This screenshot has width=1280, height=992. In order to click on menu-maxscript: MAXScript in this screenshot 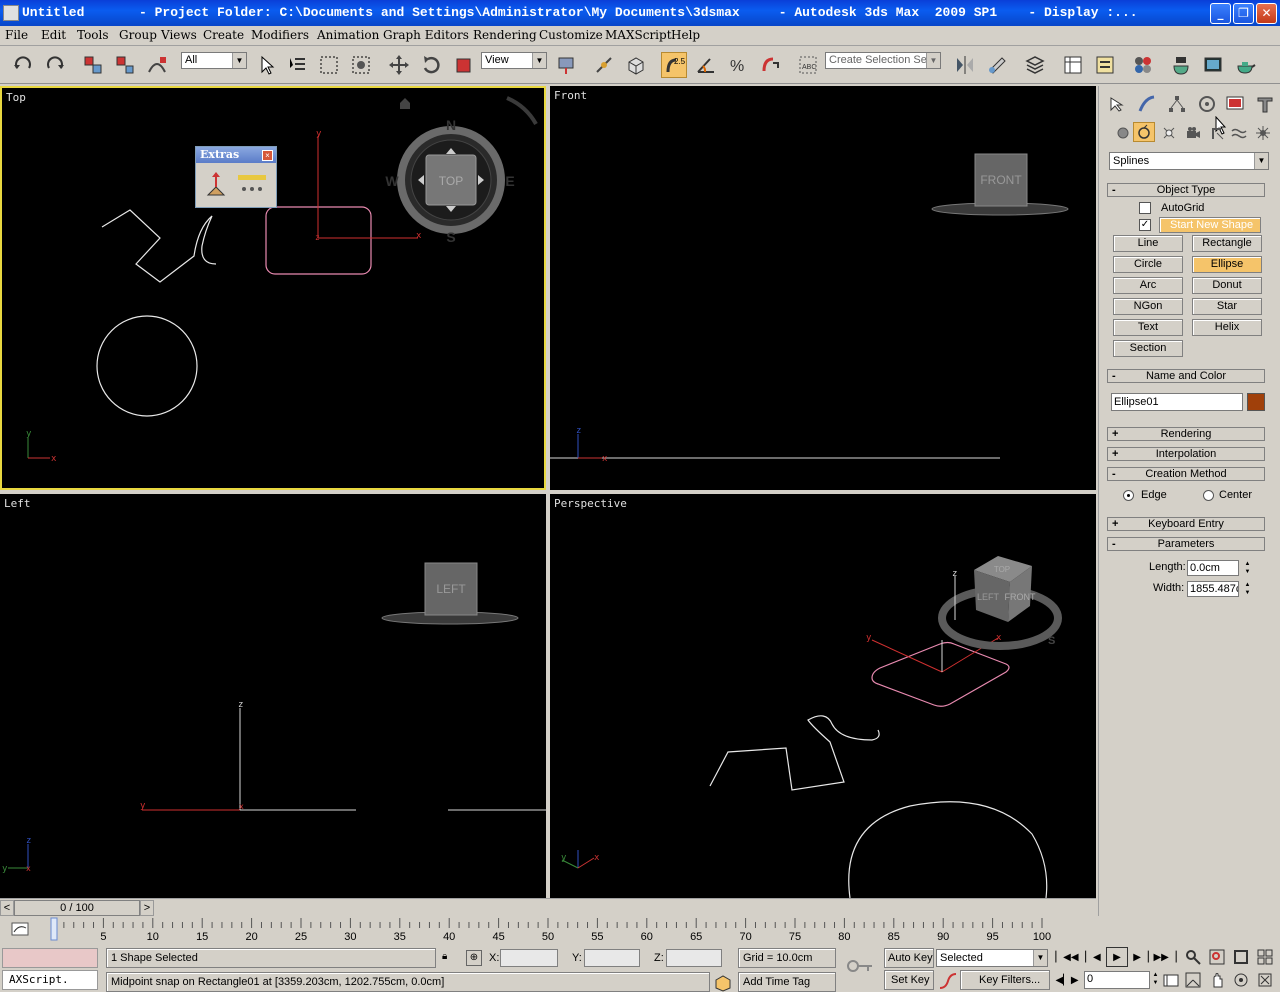, I will do `click(638, 35)`.